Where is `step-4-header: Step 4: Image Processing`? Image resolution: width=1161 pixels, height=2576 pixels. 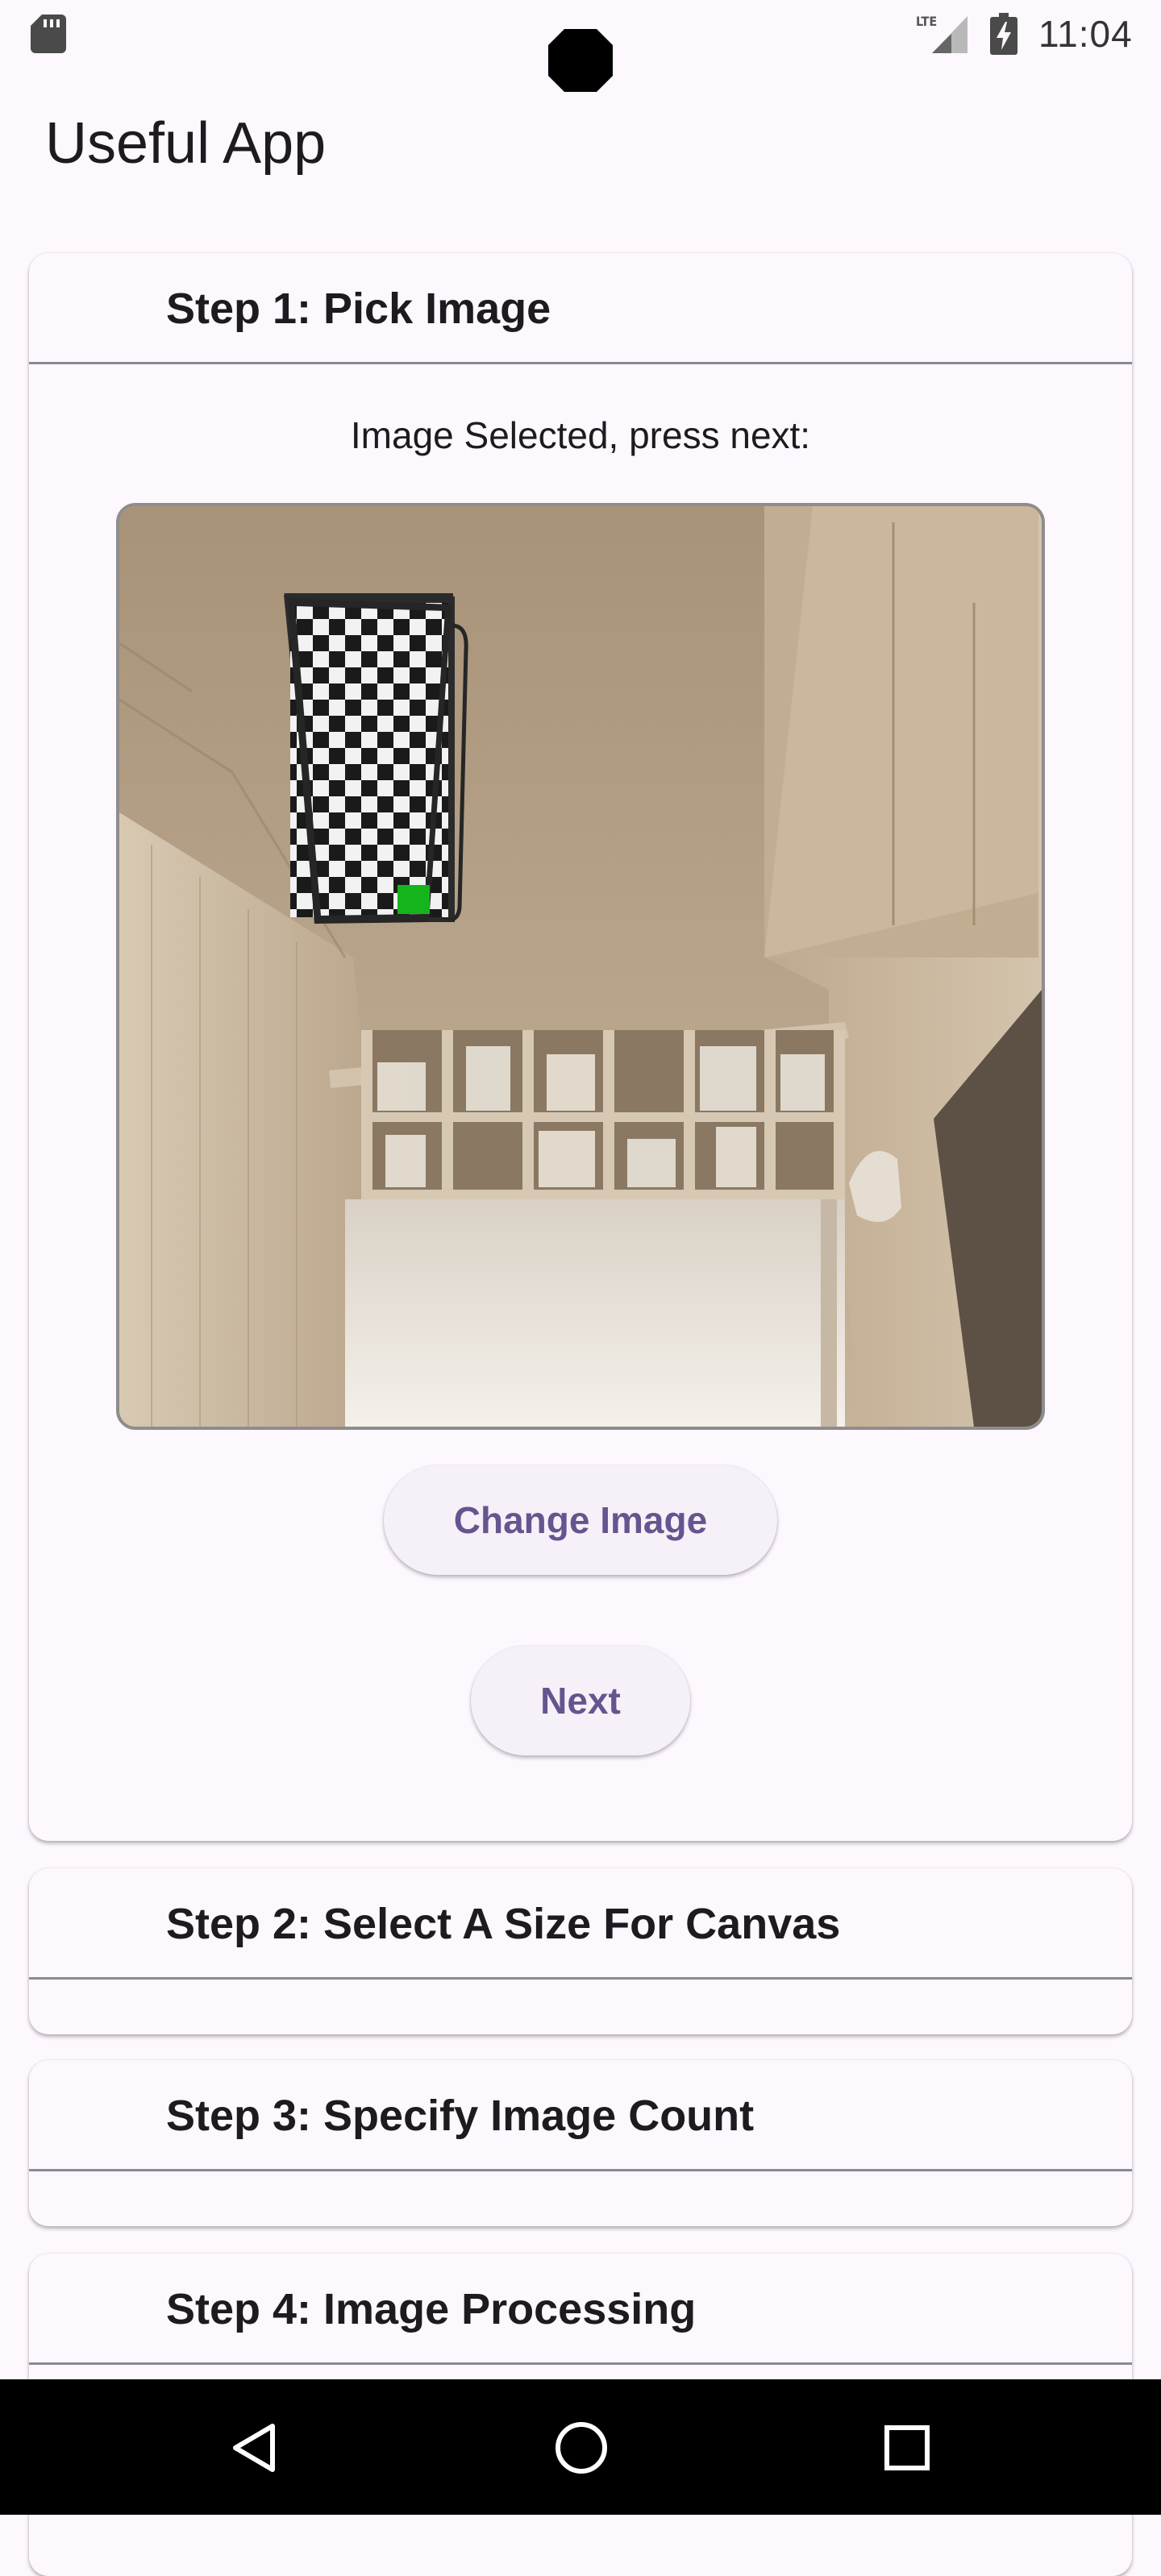
step-4-header: Step 4: Image Processing is located at coordinates (580, 2309).